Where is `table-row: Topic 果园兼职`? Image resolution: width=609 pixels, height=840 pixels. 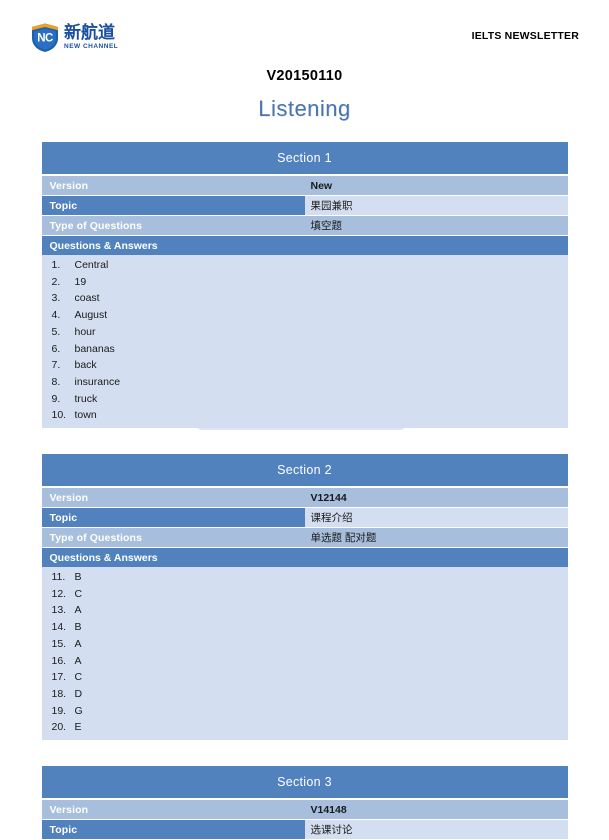 table-row: Topic 果园兼职 is located at coordinates (304, 205).